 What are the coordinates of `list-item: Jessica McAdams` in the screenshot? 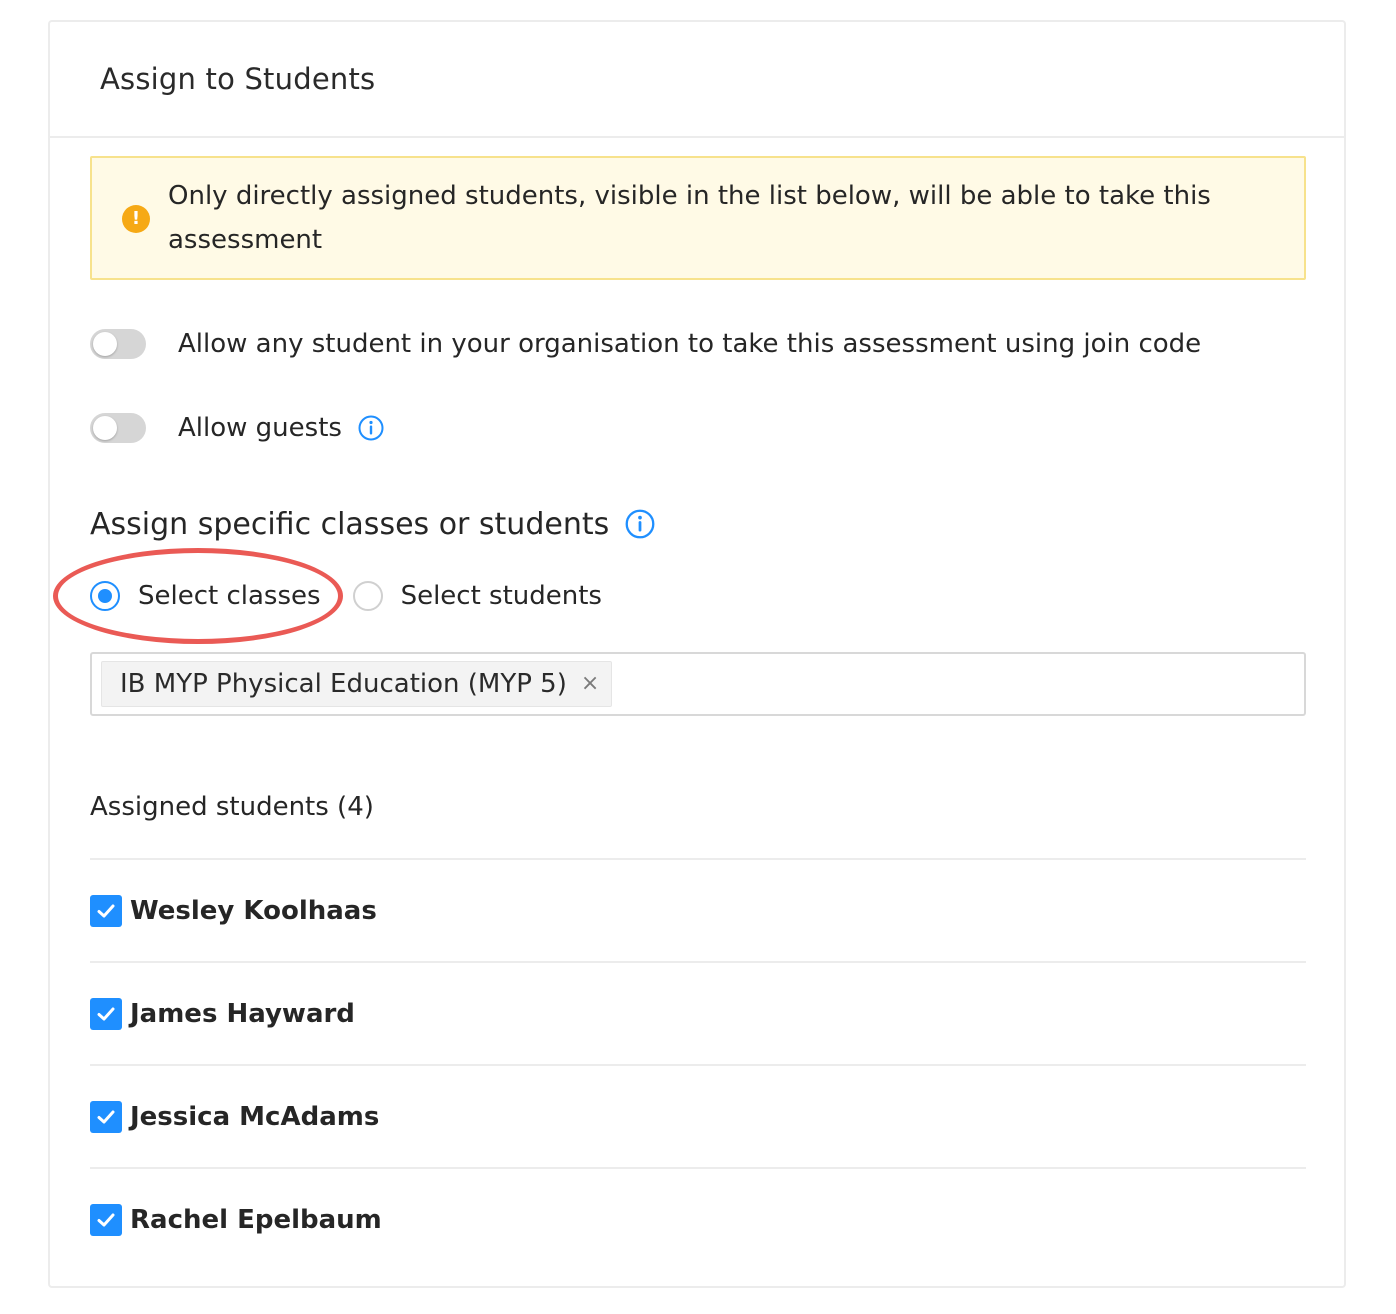 It's located at (698, 1115).